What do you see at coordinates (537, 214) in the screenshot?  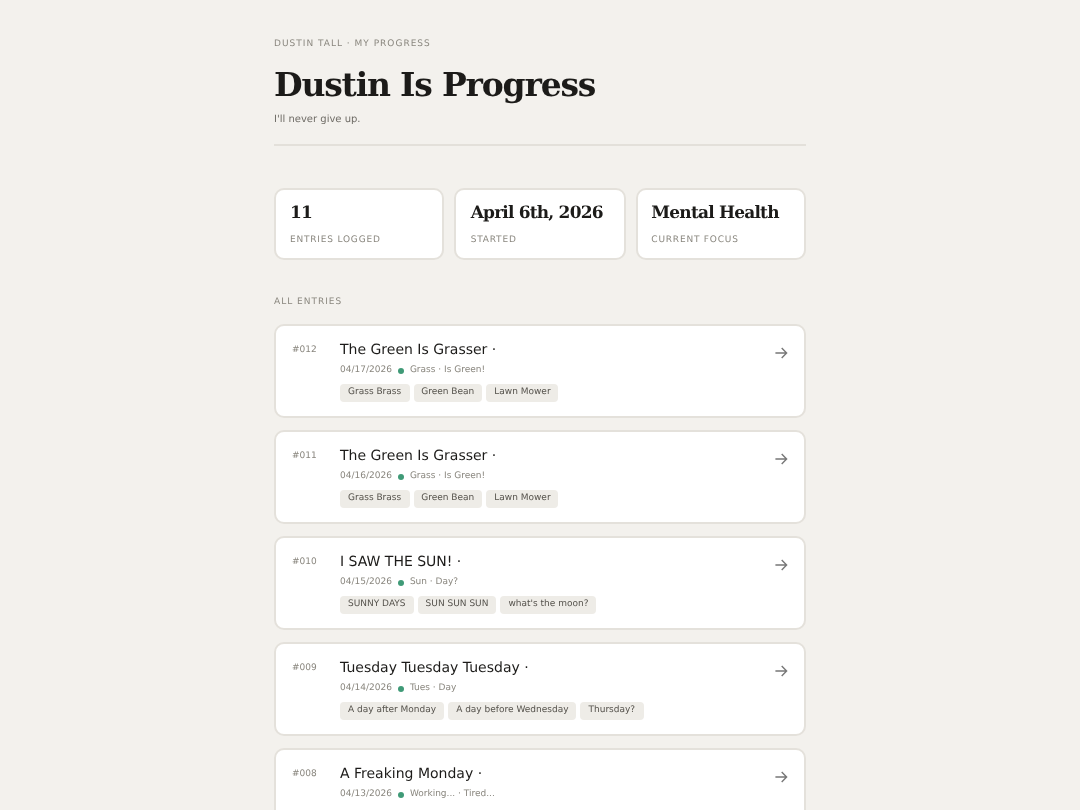 I see `stat-value: April 6th, 2026` at bounding box center [537, 214].